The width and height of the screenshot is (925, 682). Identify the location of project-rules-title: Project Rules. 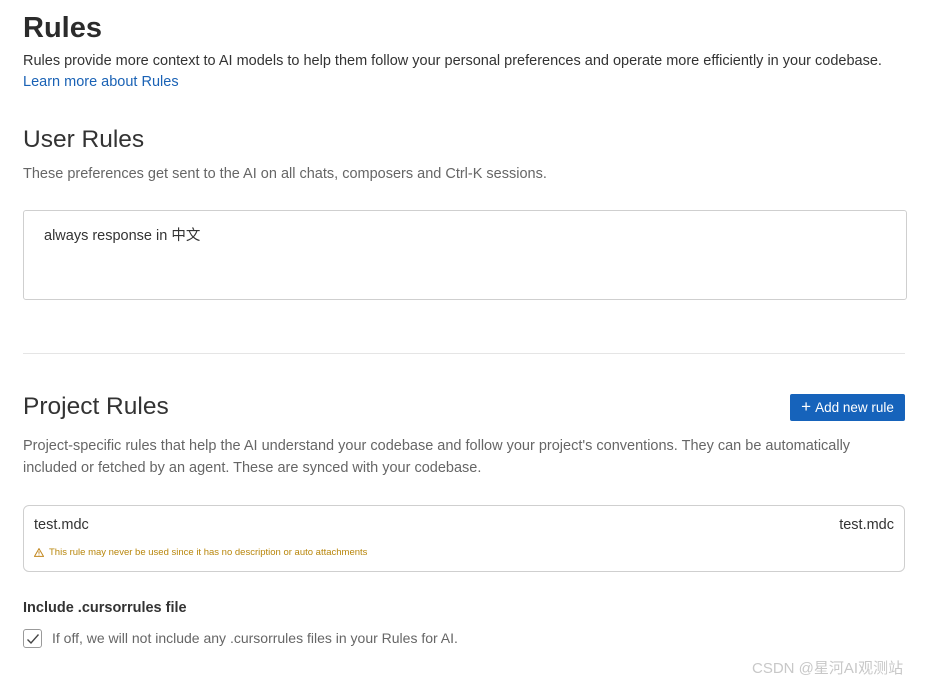
(96, 406).